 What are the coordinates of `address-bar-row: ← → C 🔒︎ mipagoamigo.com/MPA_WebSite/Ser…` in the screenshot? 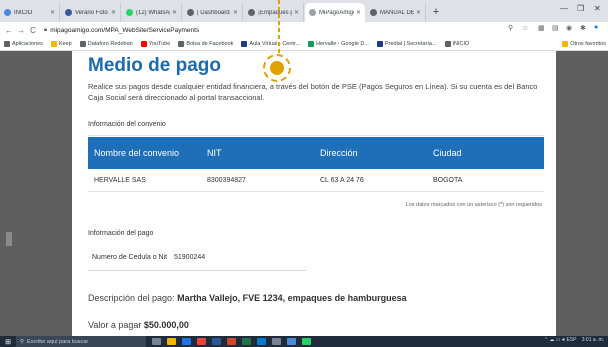 It's located at (304, 30).